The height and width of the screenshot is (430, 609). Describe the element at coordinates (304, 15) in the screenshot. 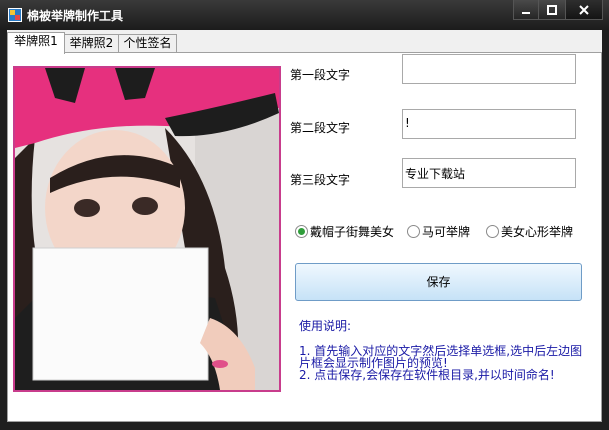

I see `title-bar: 棉被举牌制作工具` at that location.